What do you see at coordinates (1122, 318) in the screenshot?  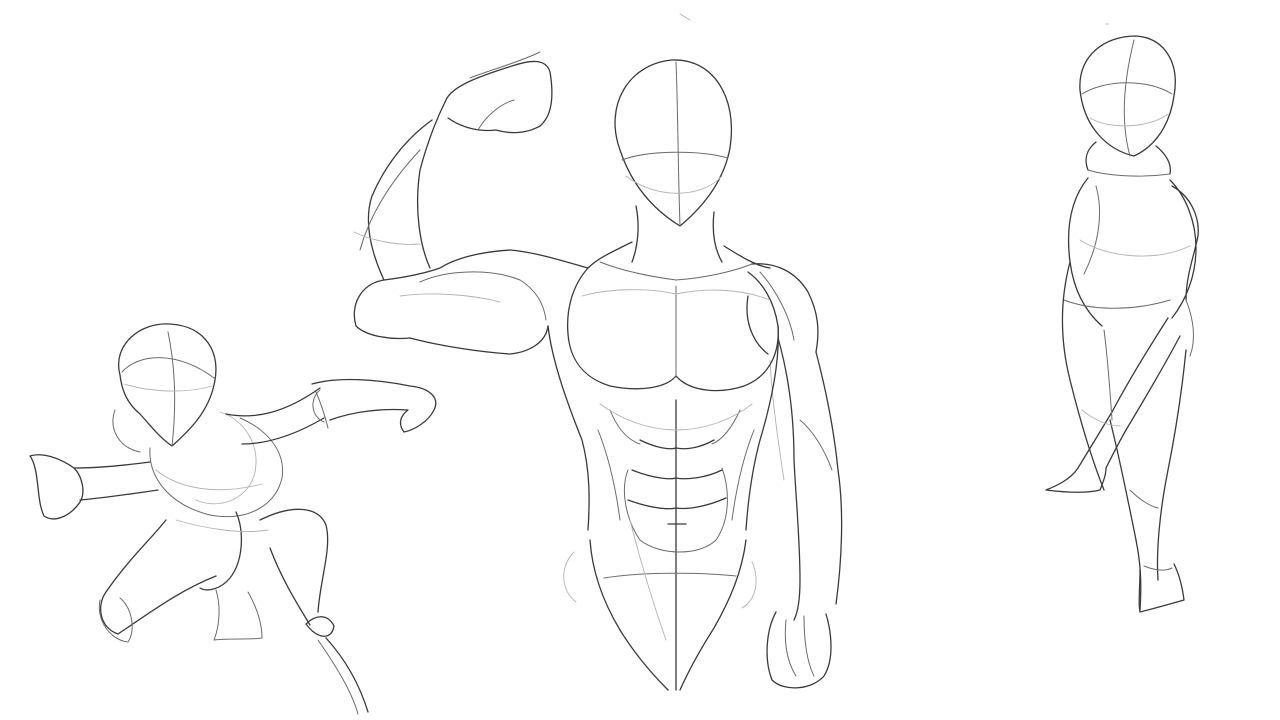 I see `standing-mannequin-figure` at bounding box center [1122, 318].